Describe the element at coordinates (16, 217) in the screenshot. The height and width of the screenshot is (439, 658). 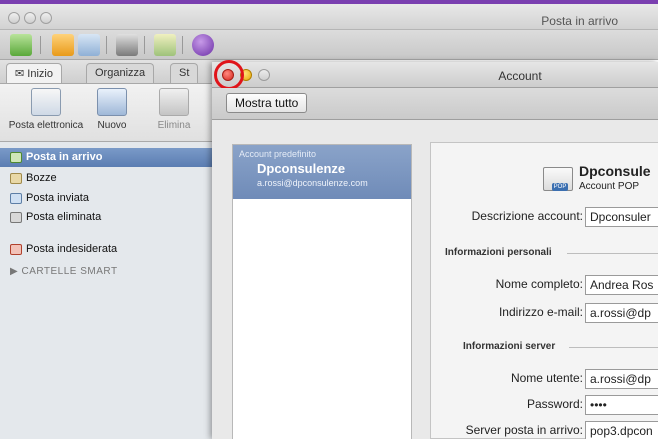
I see `deleted-icon` at that location.